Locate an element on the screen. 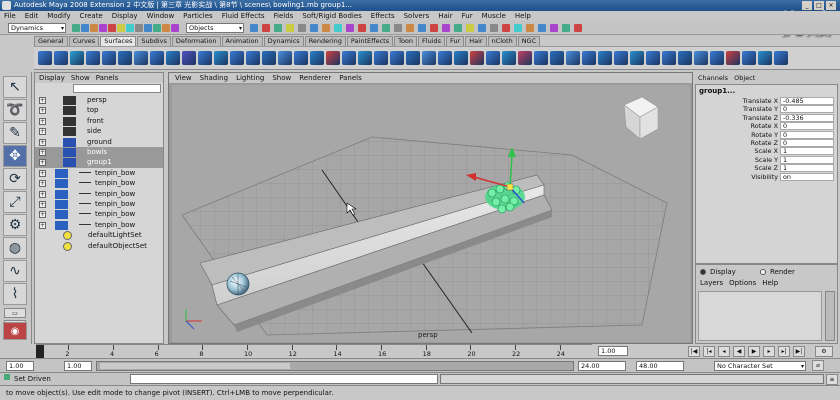 The height and width of the screenshot is (400, 840). channel-box-menu-object: Object is located at coordinates (744, 78).